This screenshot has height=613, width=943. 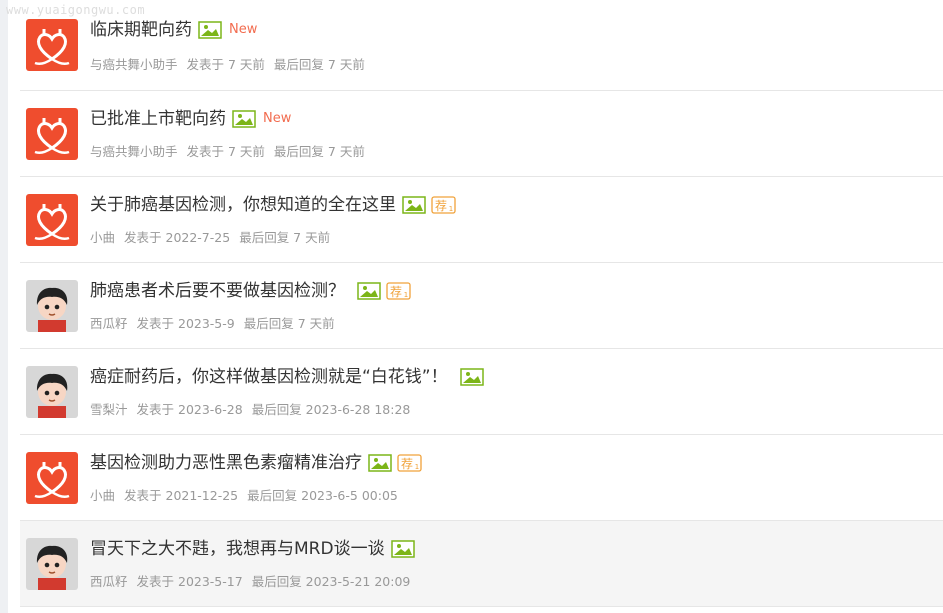 What do you see at coordinates (269, 377) in the screenshot?
I see `thread-link: 癌症耐药后，你这样做基因检测就是“白花钱”！` at bounding box center [269, 377].